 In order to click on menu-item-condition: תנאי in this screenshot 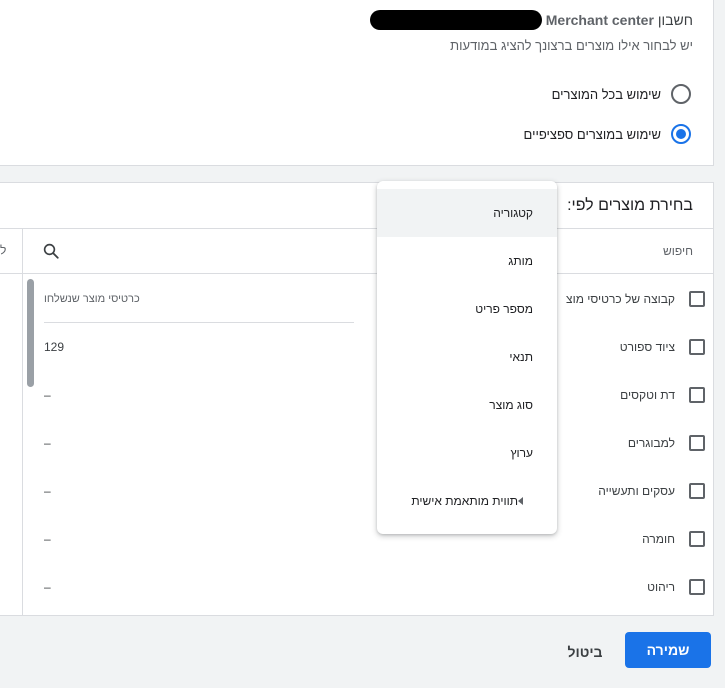, I will do `click(467, 357)`.